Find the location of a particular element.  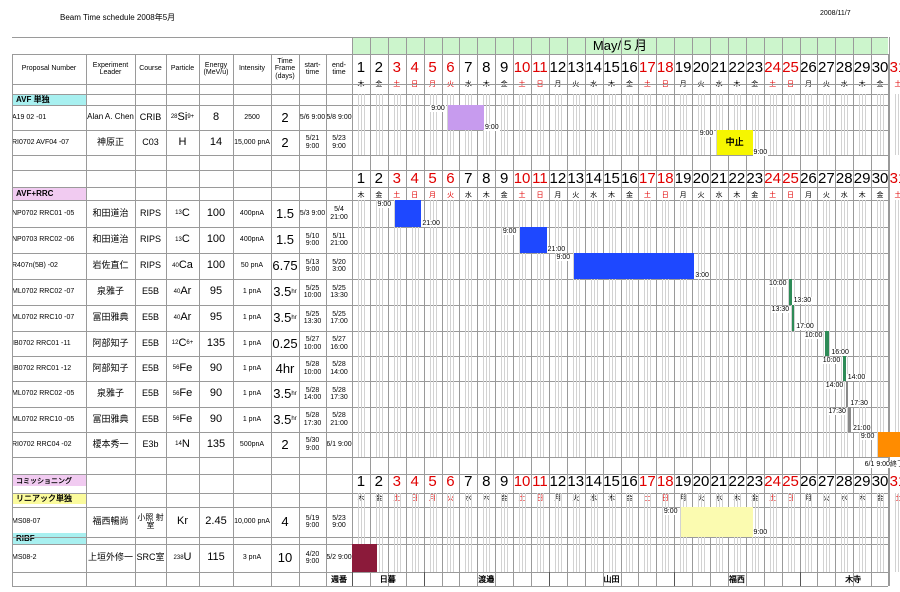

weekday-rrc: 金 is located at coordinates (880, 195).